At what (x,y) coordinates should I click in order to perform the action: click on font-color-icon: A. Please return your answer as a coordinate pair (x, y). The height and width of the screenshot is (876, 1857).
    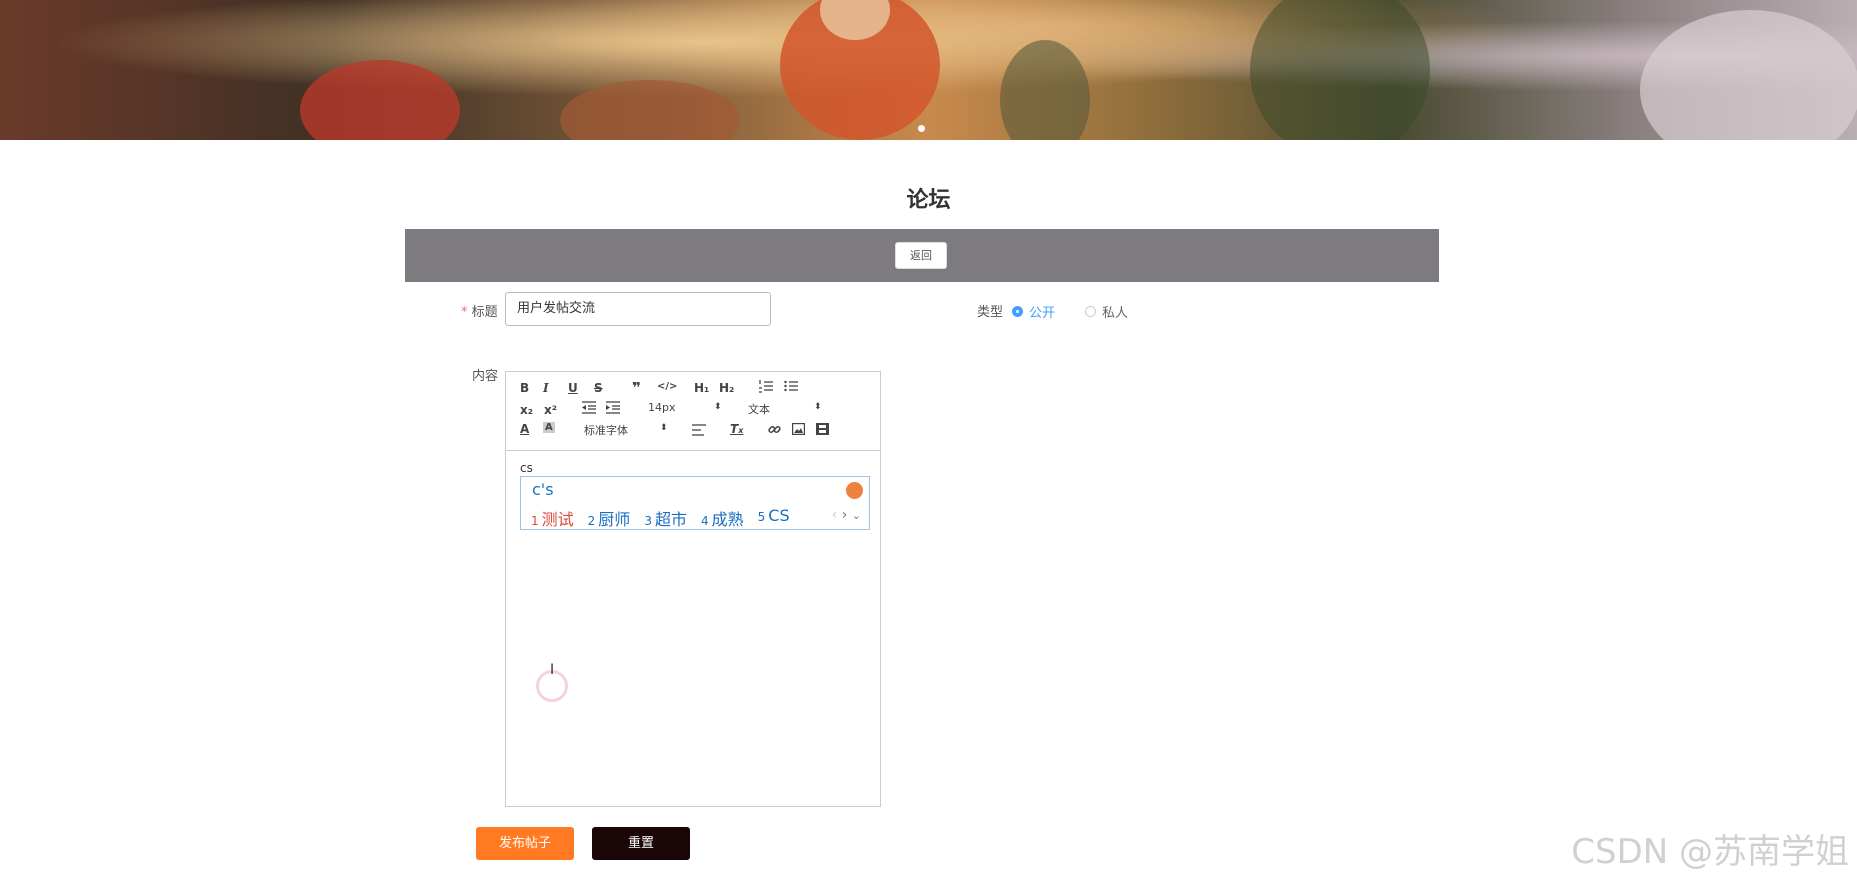
    Looking at the image, I should click on (524, 429).